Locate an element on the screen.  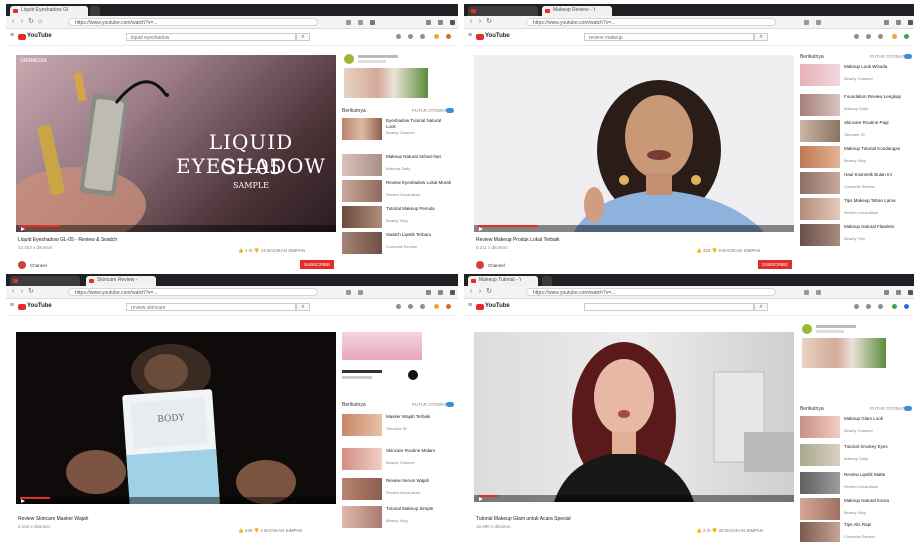
progress-bar is located at coordinates (40, 226).